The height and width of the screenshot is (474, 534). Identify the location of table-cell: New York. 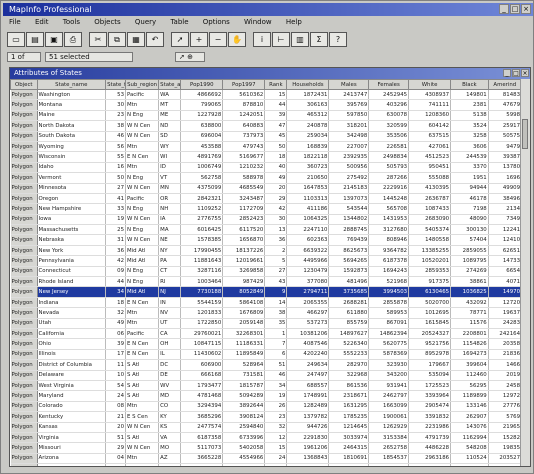
(72, 251).